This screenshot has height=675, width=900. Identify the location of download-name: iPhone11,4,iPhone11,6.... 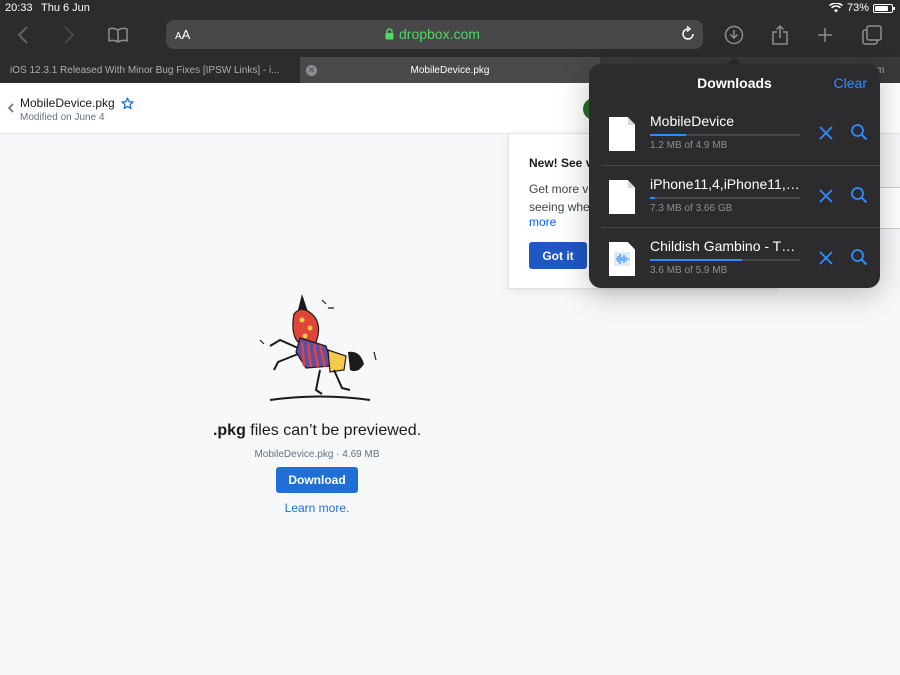
(725, 184).